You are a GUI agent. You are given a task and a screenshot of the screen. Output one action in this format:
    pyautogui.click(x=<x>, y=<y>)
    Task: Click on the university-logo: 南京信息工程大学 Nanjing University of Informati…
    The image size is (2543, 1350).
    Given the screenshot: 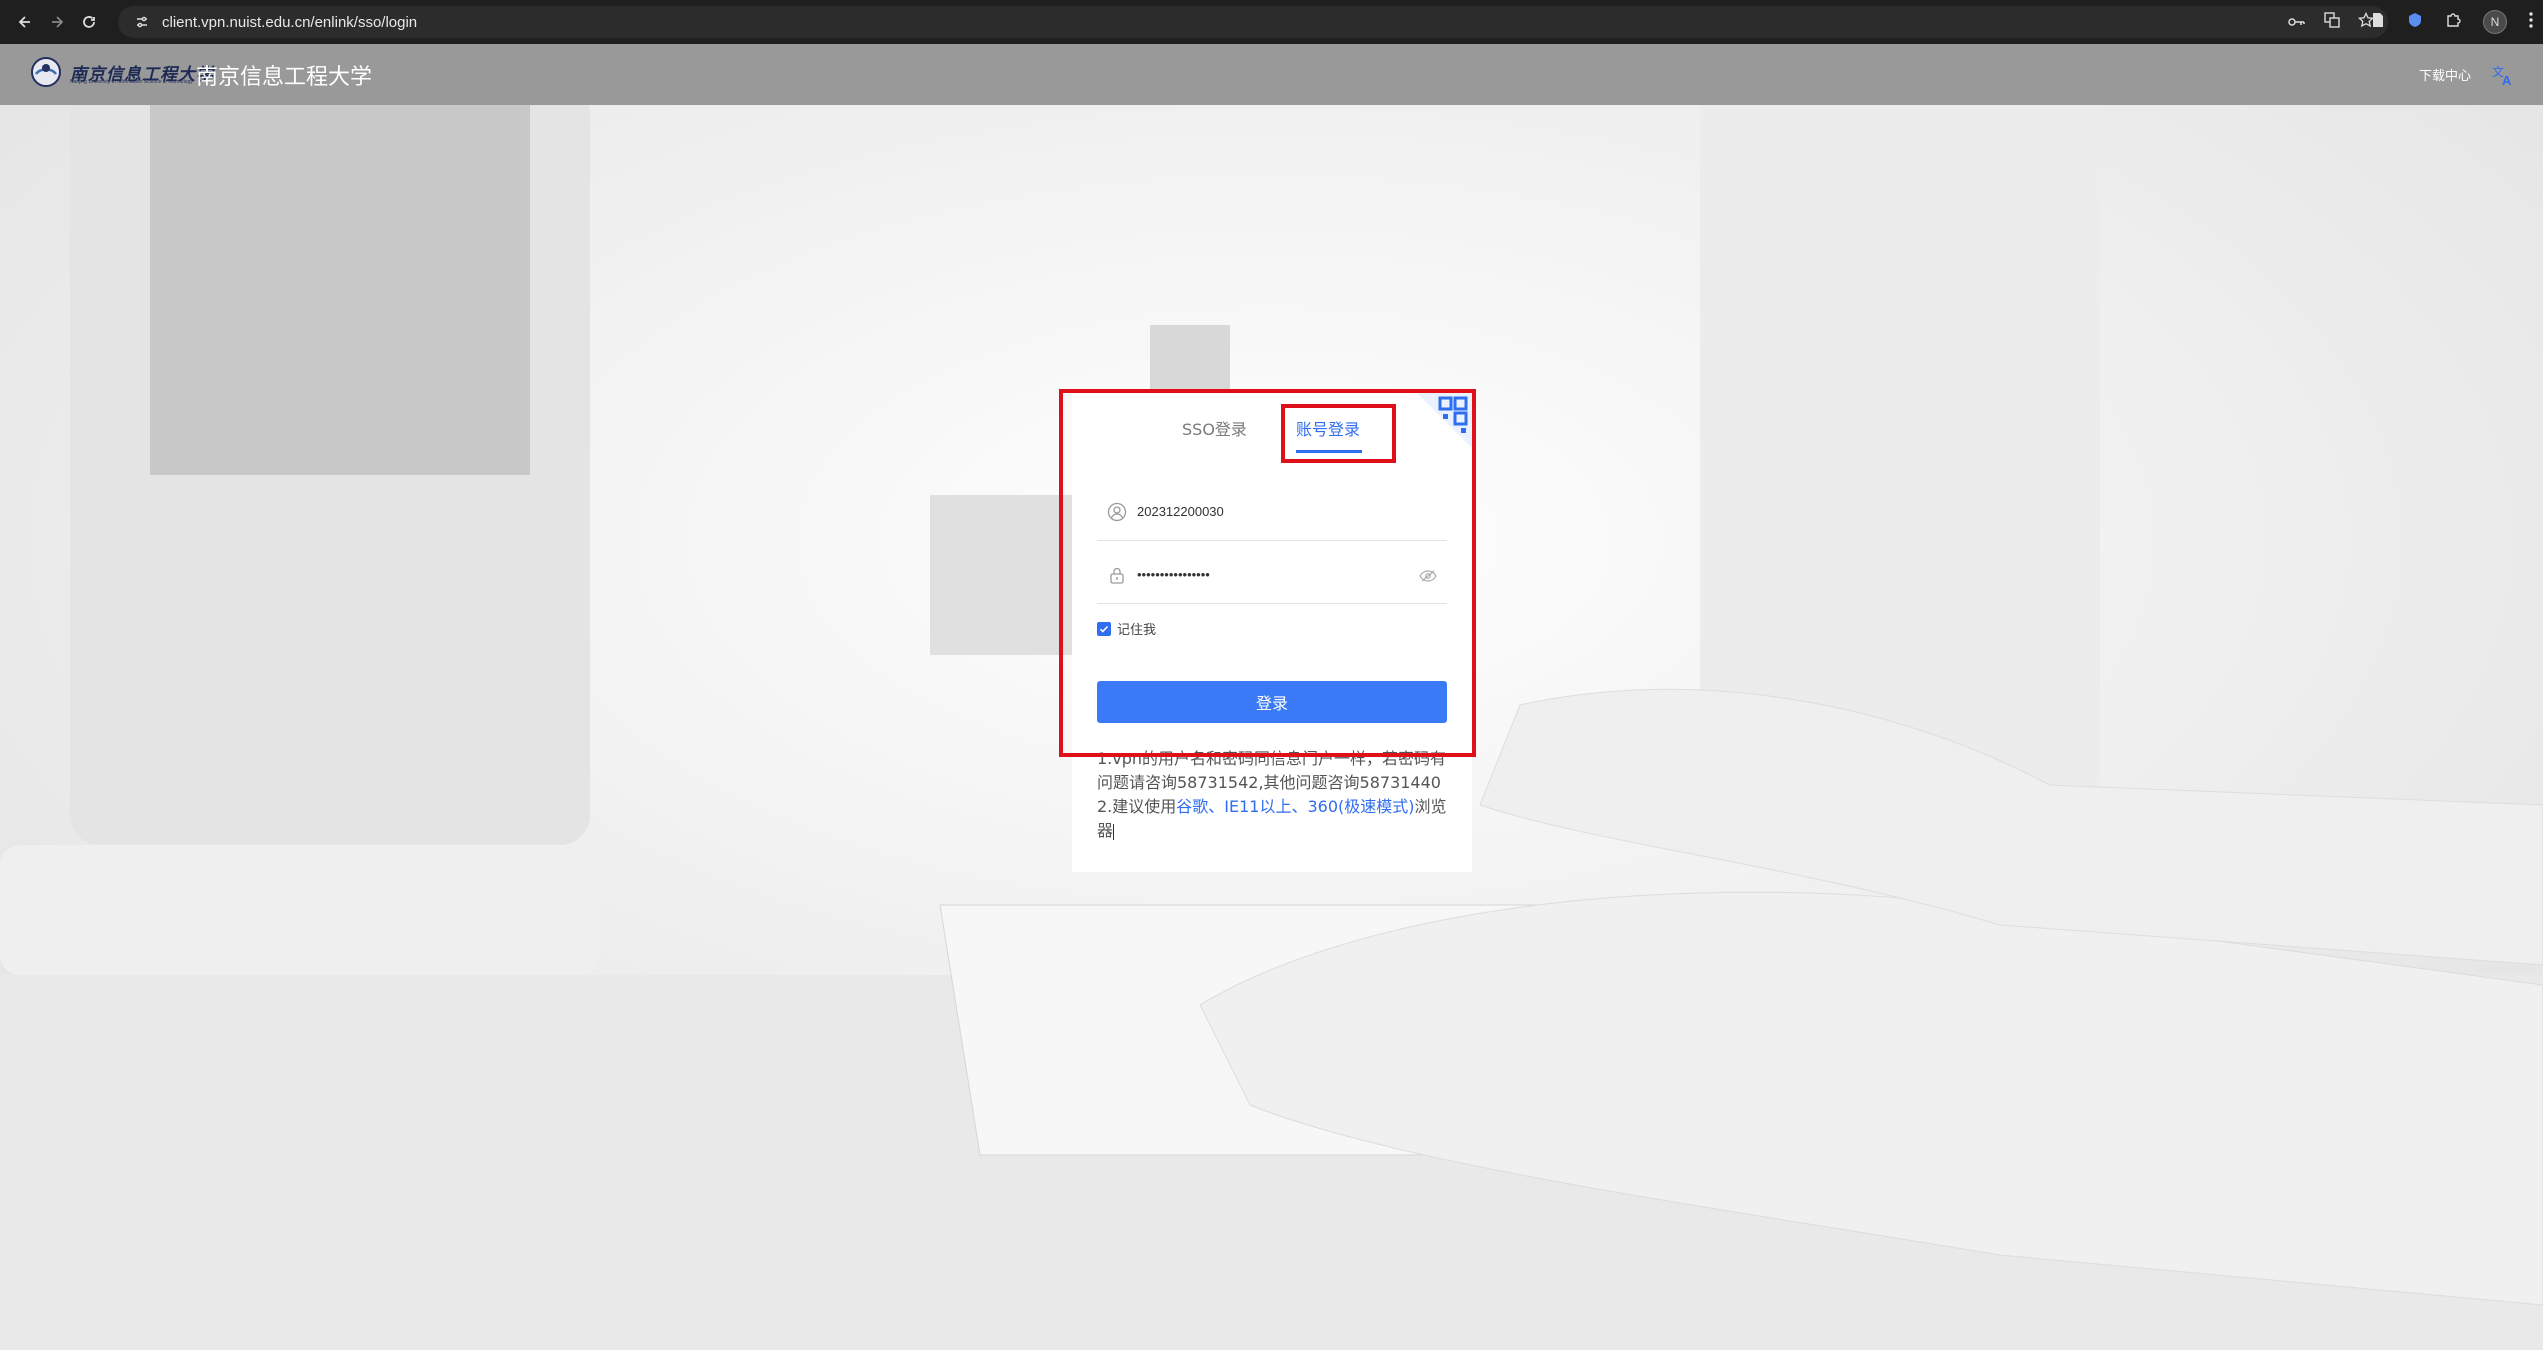 What is the action you would take?
    pyautogui.click(x=122, y=72)
    